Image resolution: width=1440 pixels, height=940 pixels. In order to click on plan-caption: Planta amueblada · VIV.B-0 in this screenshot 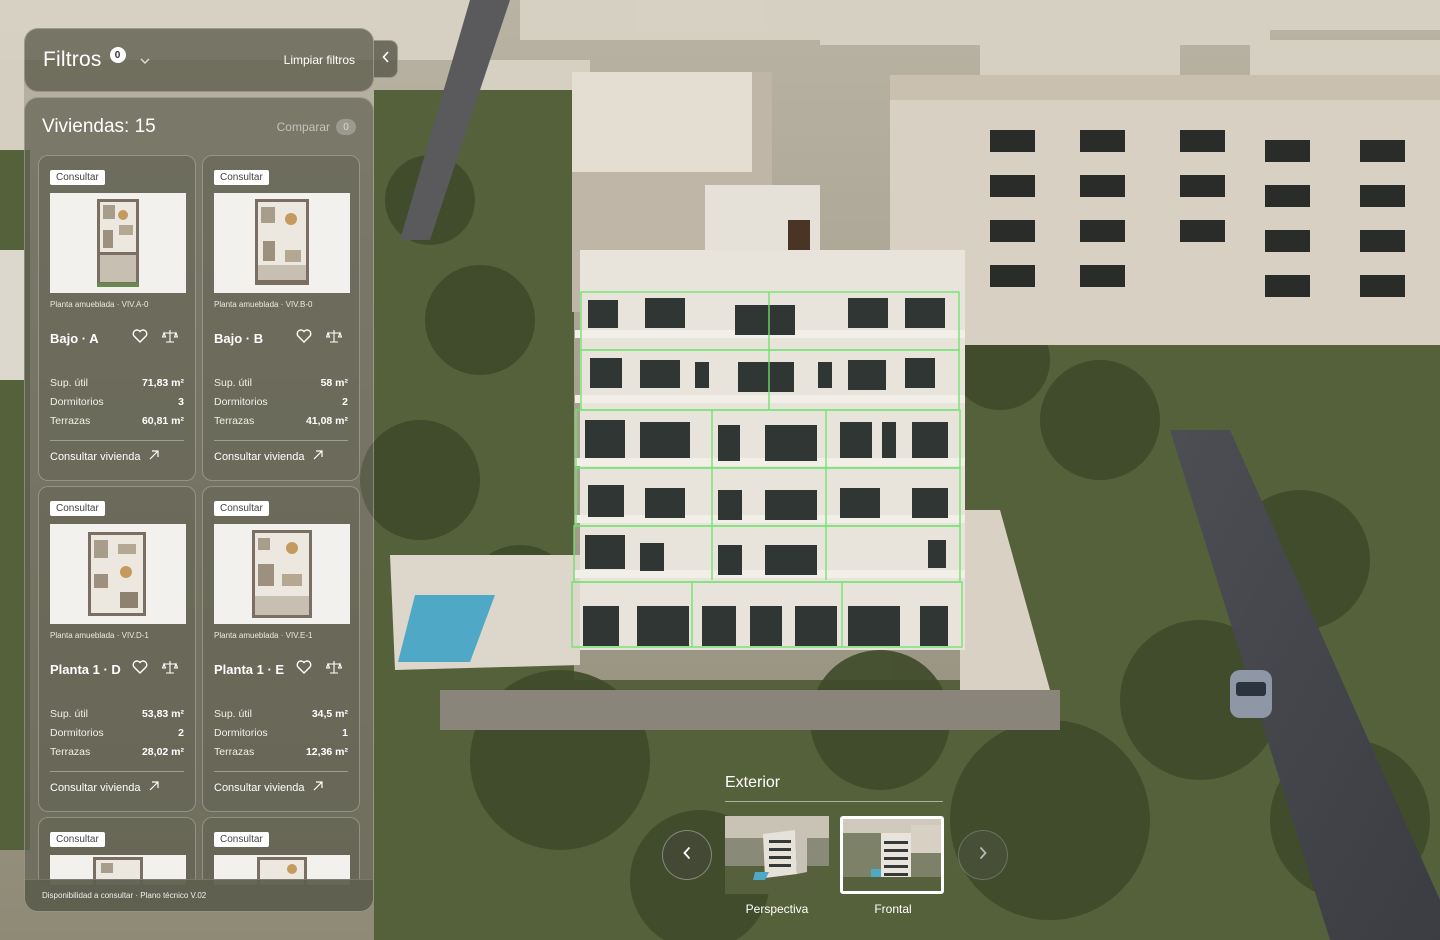, I will do `click(263, 304)`.